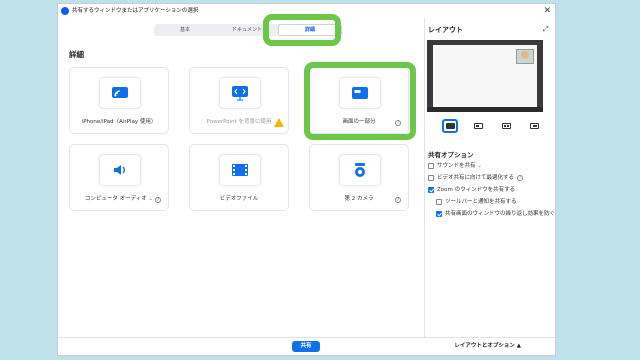  What do you see at coordinates (506, 126) in the screenshot?
I see `layout-side-by-side-icon` at bounding box center [506, 126].